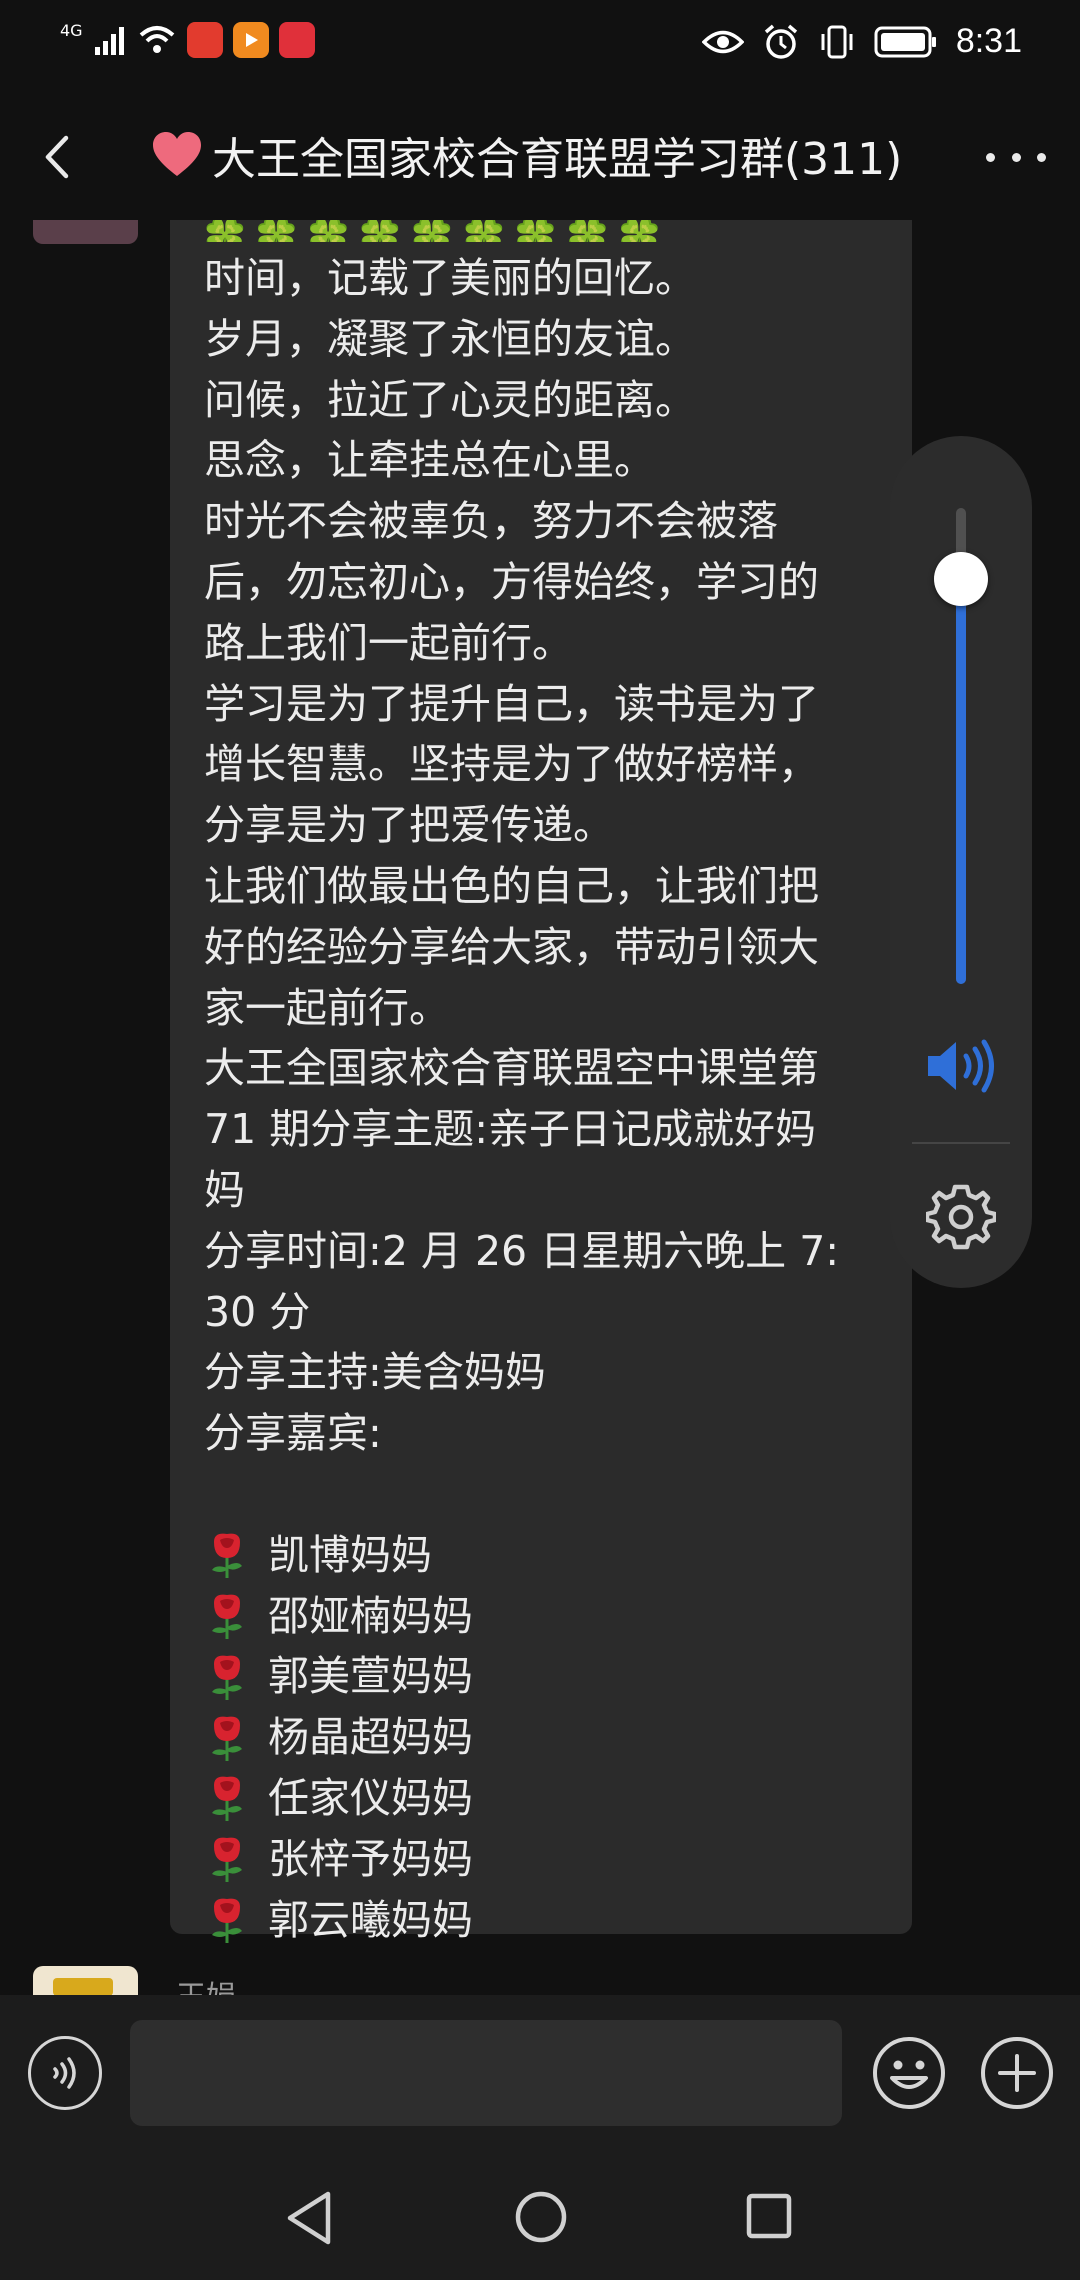 The height and width of the screenshot is (2280, 1080). What do you see at coordinates (961, 781) in the screenshot?
I see `volume-level-fill` at bounding box center [961, 781].